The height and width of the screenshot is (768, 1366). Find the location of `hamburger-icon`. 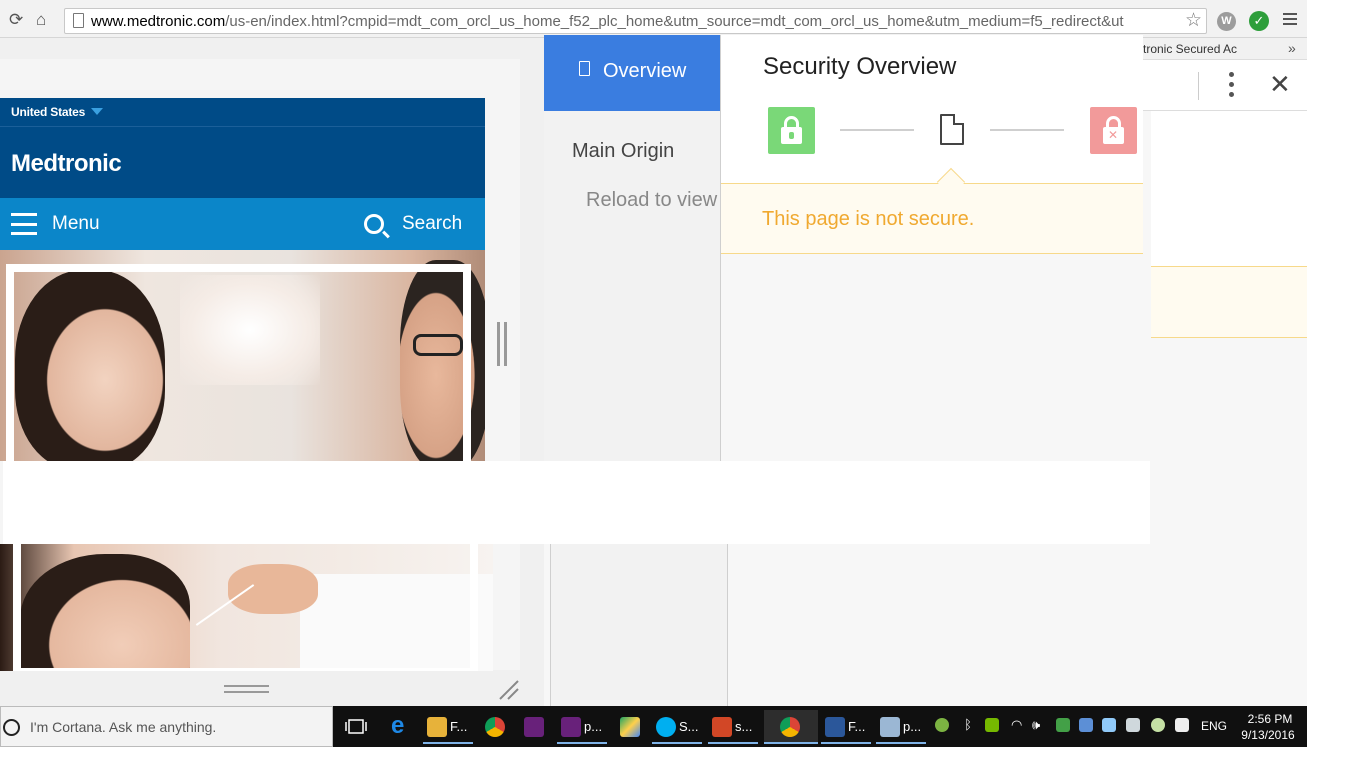

hamburger-icon is located at coordinates (24, 224).